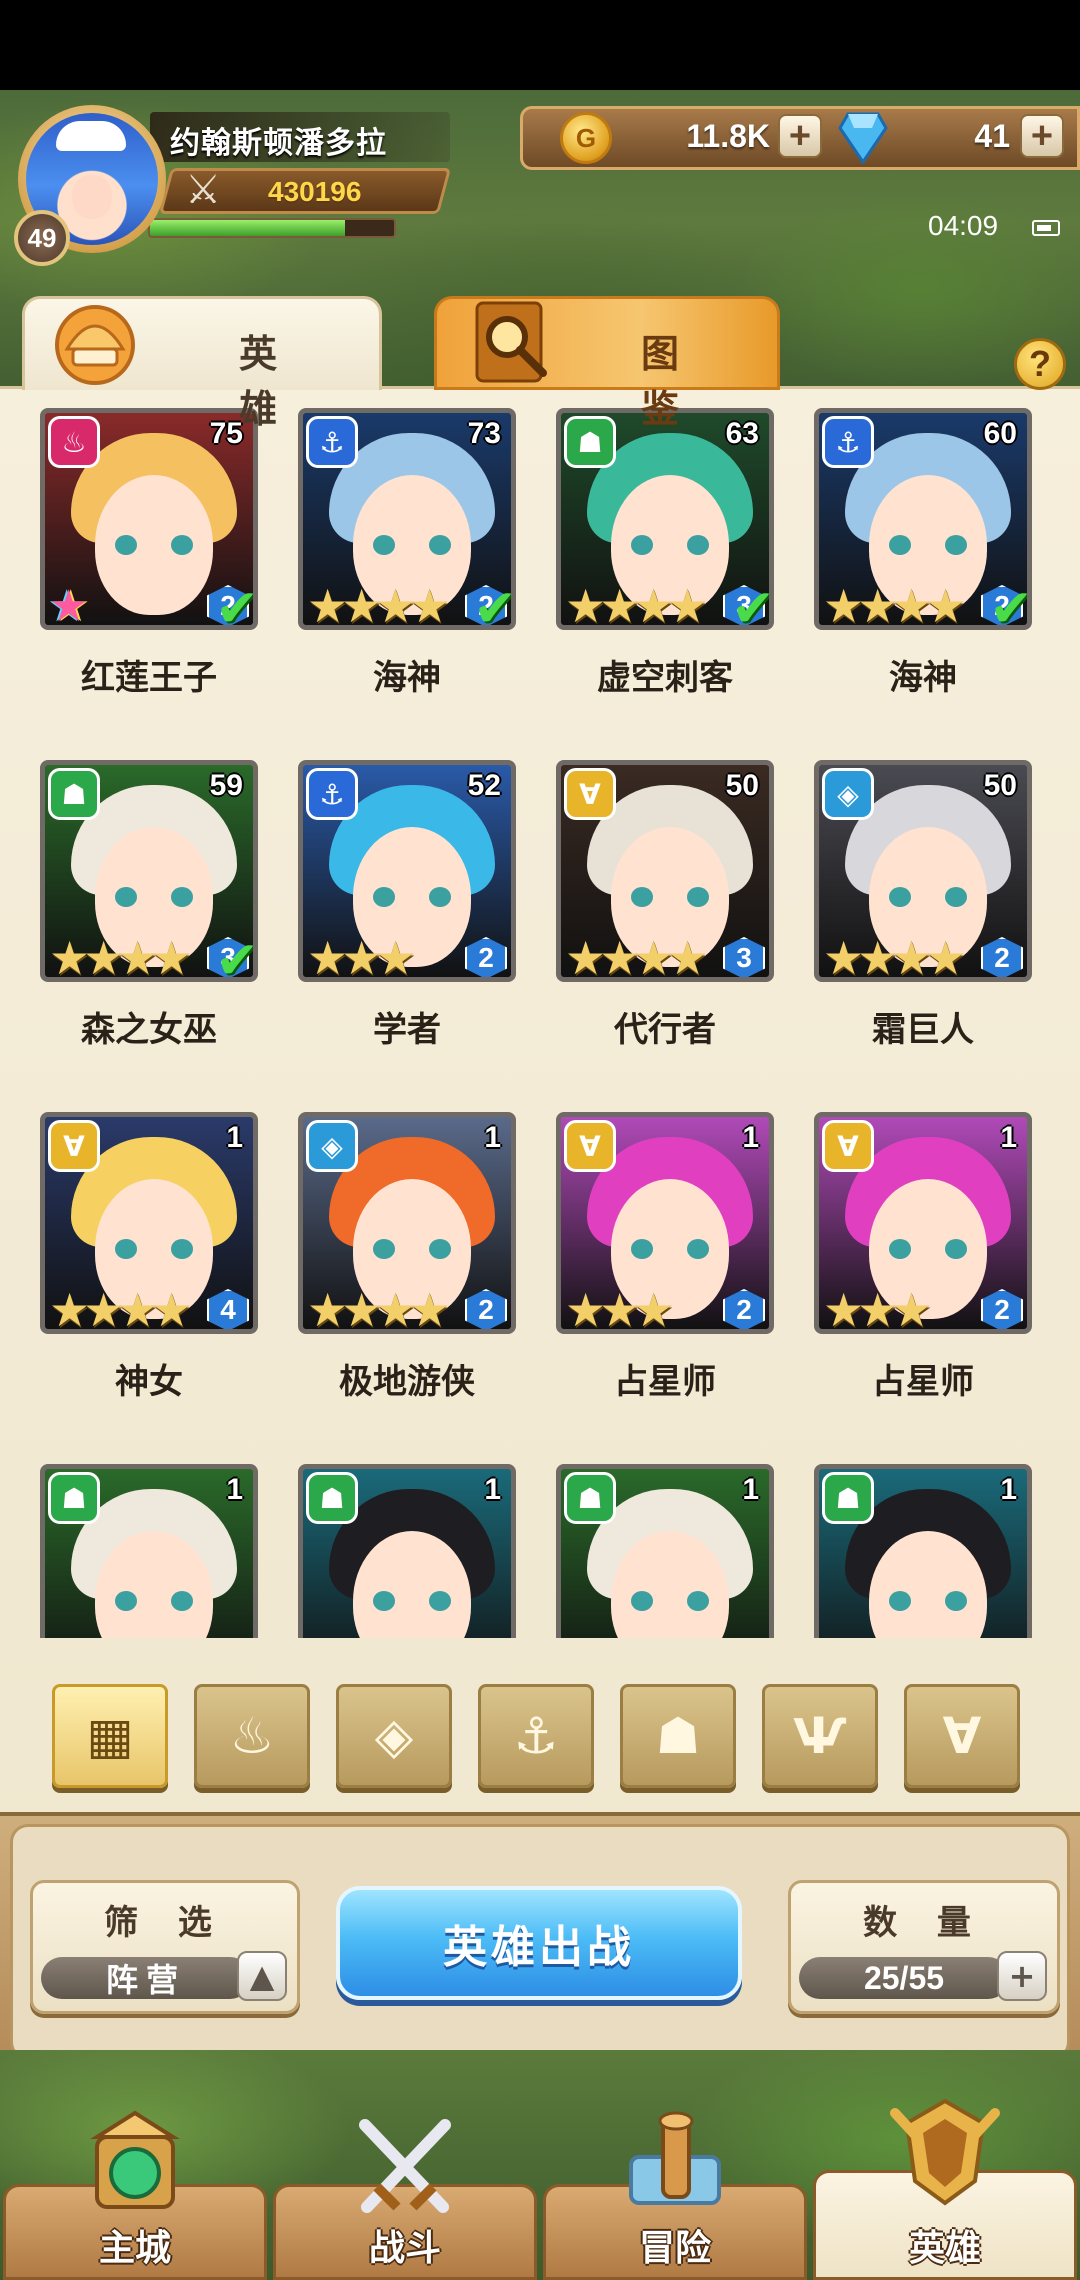 The height and width of the screenshot is (2280, 1080). What do you see at coordinates (262, 1976) in the screenshot?
I see `filter-toggle-button: ▲` at bounding box center [262, 1976].